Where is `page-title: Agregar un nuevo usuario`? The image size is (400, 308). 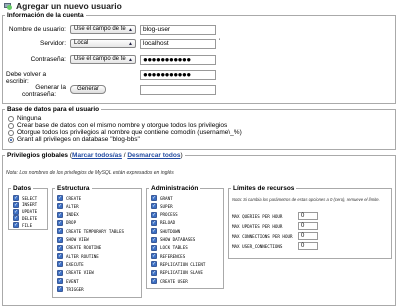
page-title: Agregar un nuevo usuario is located at coordinates (69, 5).